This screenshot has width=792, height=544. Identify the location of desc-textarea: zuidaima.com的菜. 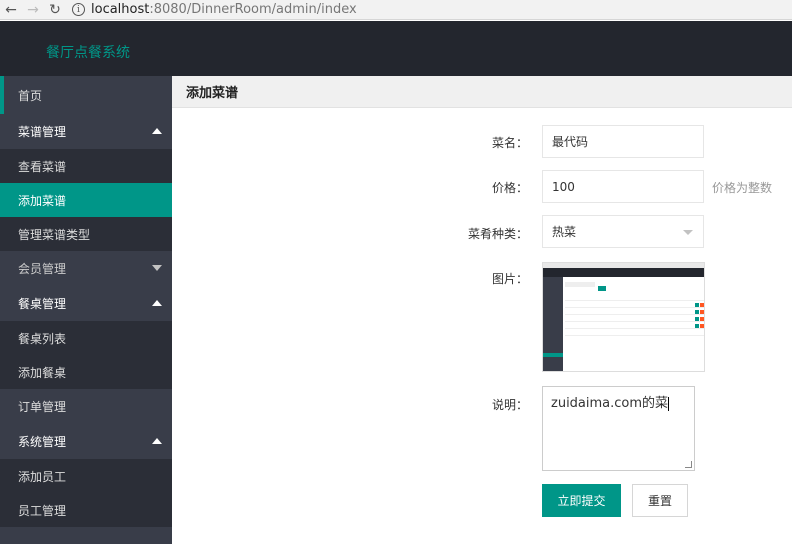
(618, 428).